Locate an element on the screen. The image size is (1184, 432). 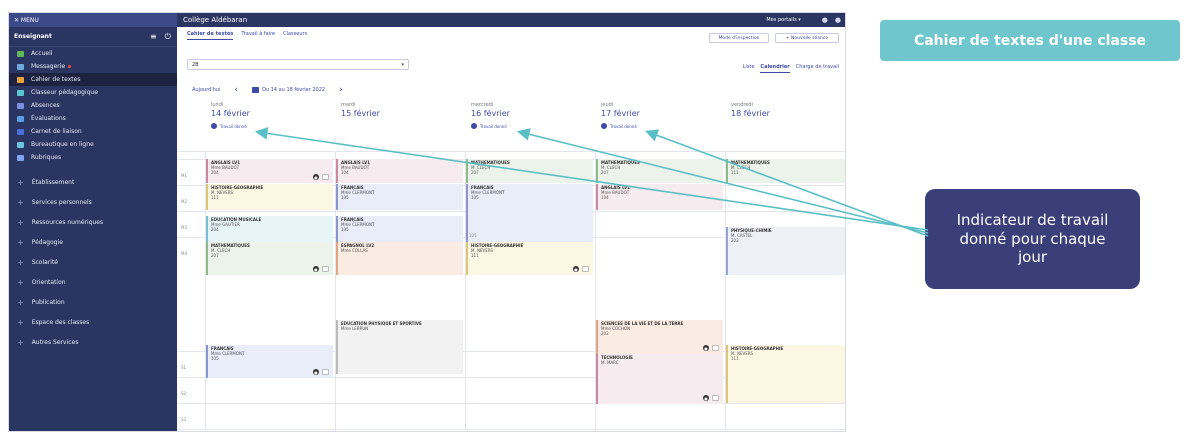
sidebar-section-label: Autres Services is located at coordinates (55, 342).